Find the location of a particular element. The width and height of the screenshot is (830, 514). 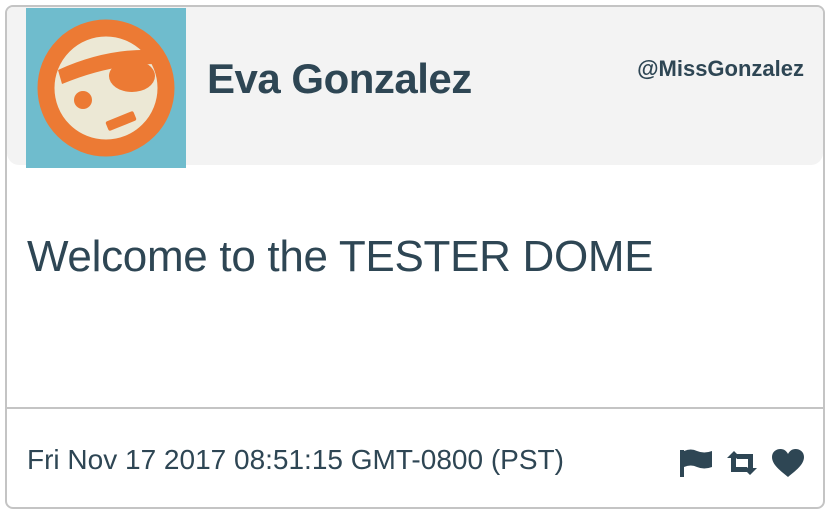

author-name: Eva Gonzalez is located at coordinates (339, 78).